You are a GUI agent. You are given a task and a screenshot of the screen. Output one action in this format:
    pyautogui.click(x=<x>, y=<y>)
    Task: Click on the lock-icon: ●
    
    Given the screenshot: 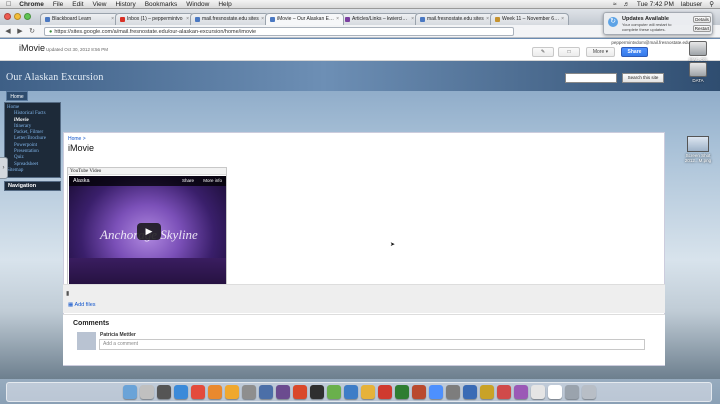 What is the action you would take?
    pyautogui.click(x=51, y=31)
    